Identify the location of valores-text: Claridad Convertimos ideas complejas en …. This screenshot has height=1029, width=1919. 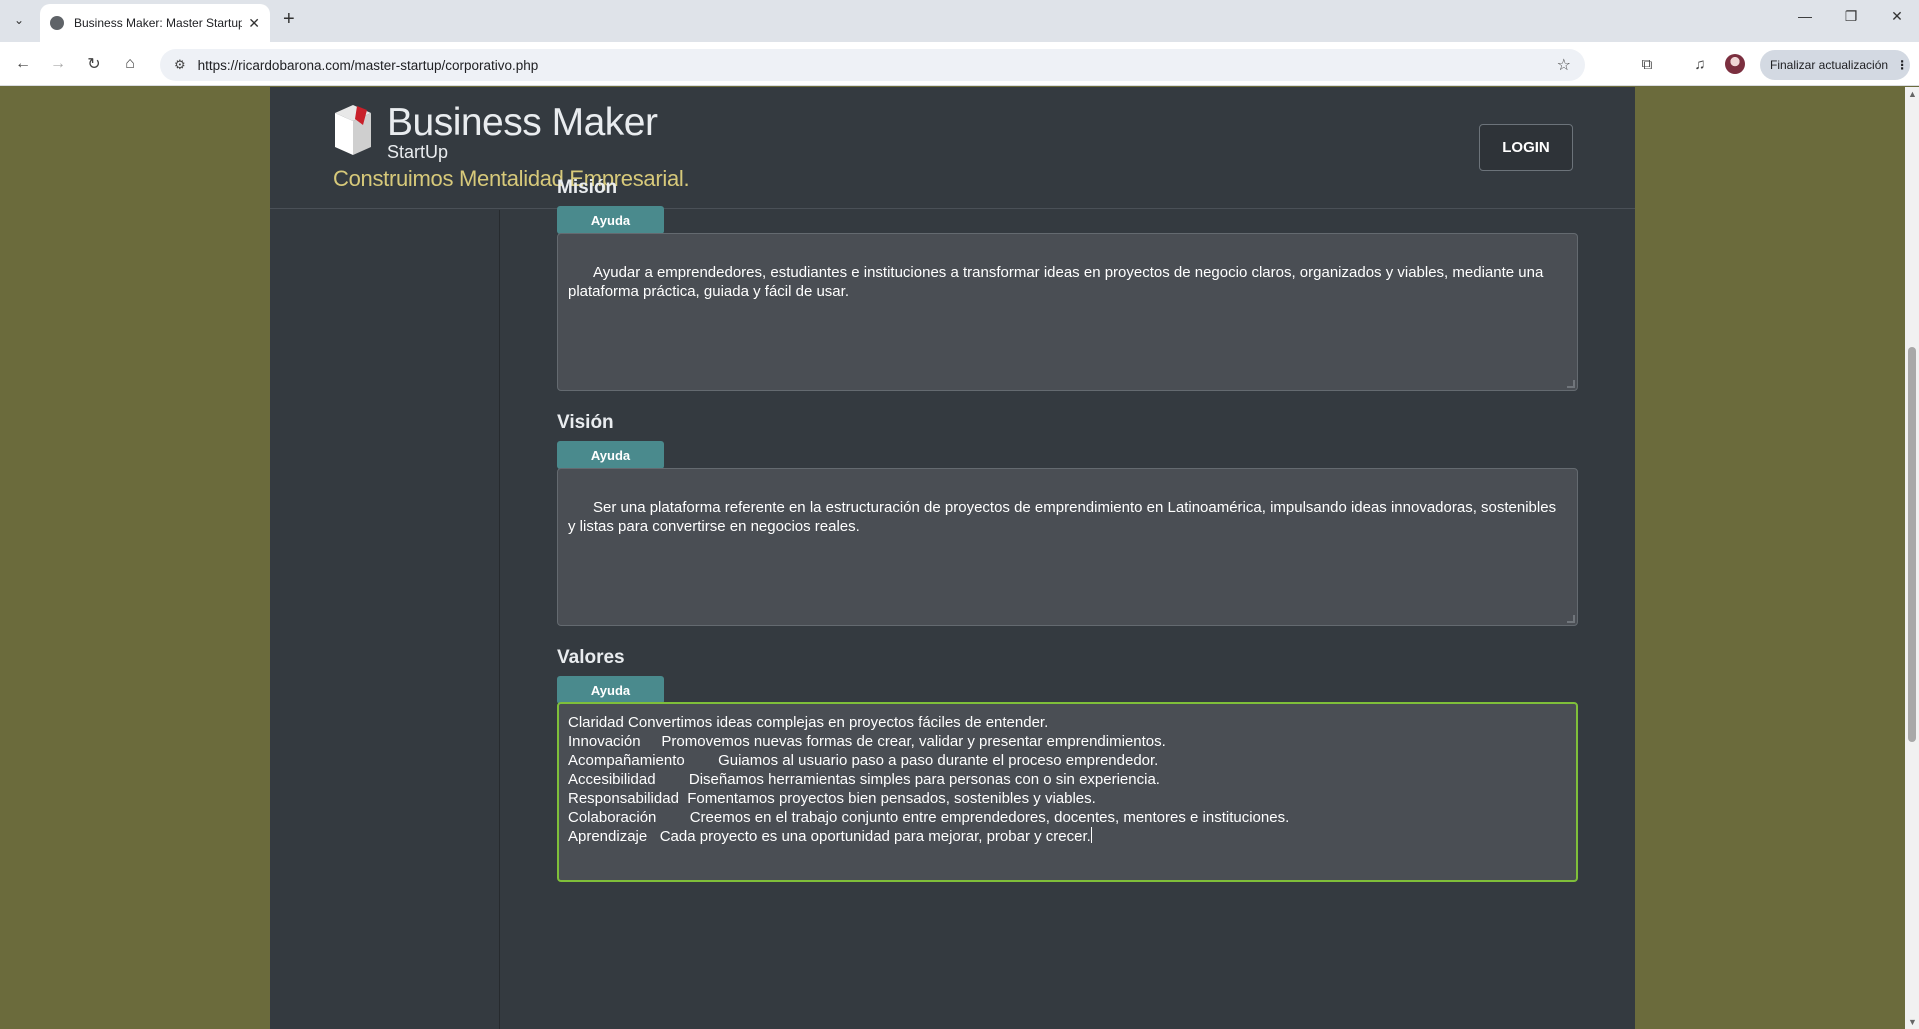
(929, 779).